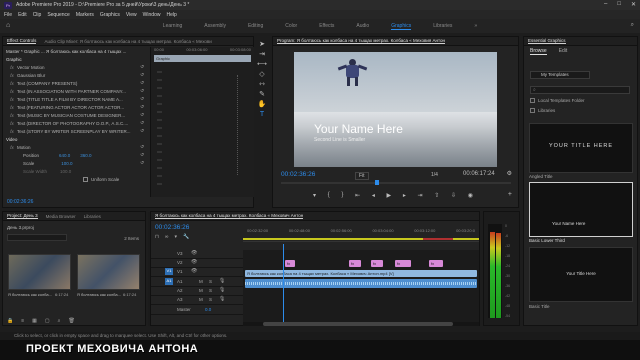  I want to click on template-angled-title: YOUR TITLE HERE, so click(581, 148).